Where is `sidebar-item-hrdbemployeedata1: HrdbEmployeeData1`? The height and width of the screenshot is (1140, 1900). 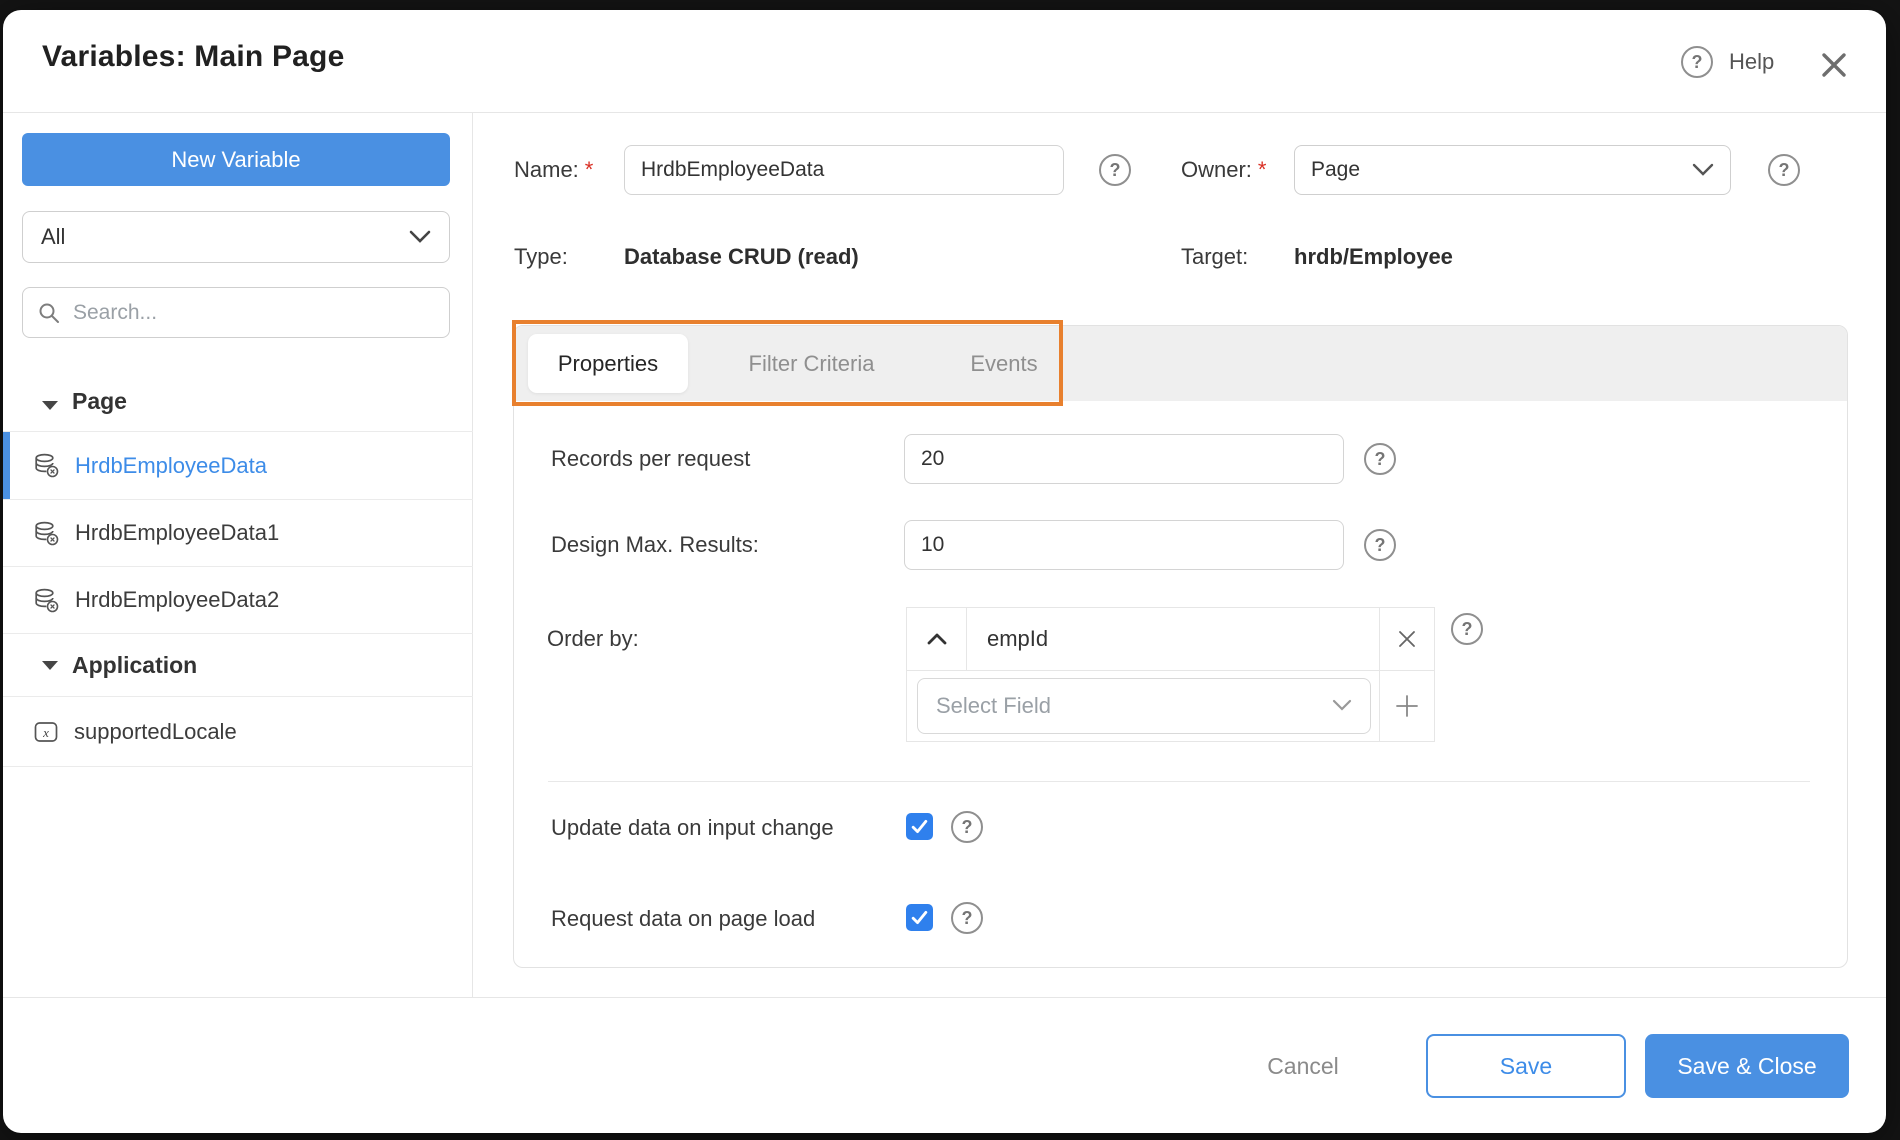
sidebar-item-hrdbemployeedata1: HrdbEmployeeData1 is located at coordinates (238, 533).